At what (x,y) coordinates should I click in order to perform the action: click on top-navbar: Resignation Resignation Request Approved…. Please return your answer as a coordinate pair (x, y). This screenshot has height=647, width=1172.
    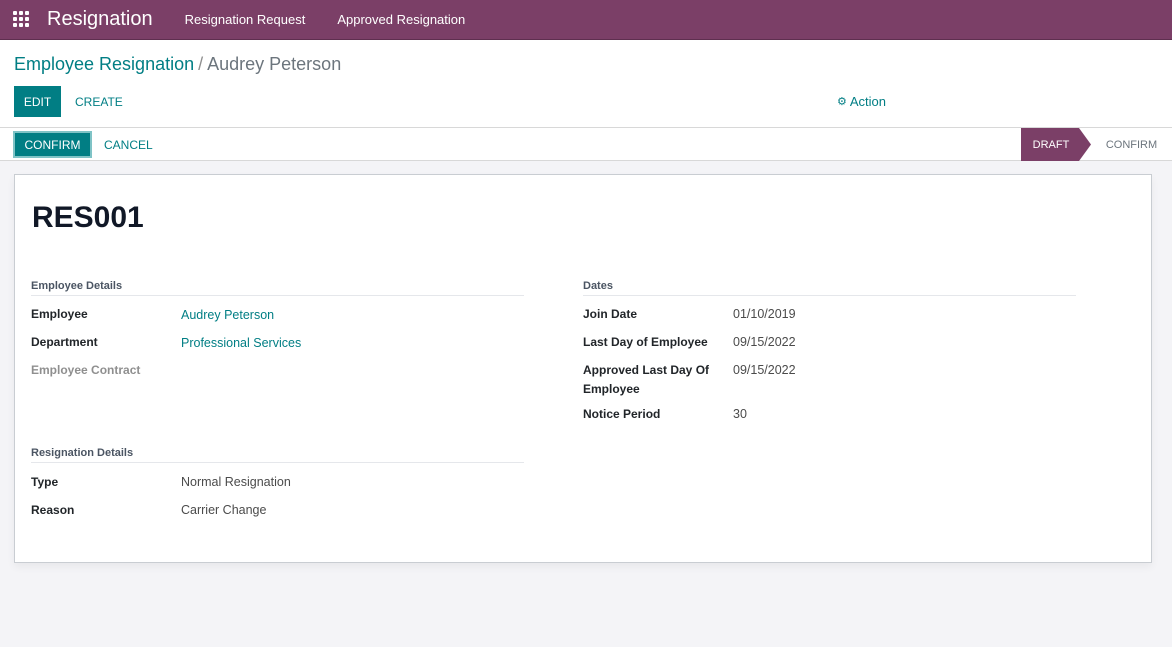
    Looking at the image, I should click on (586, 20).